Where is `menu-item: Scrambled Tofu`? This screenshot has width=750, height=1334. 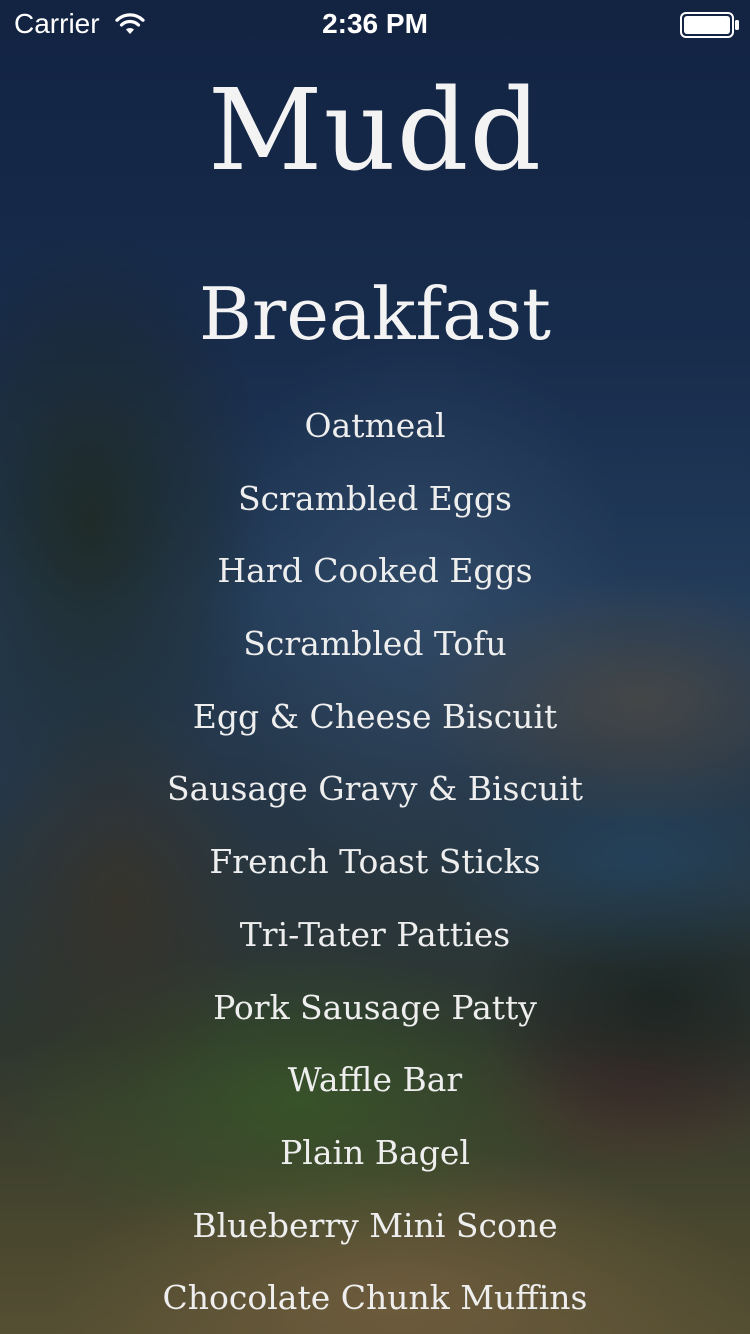 menu-item: Scrambled Tofu is located at coordinates (375, 644).